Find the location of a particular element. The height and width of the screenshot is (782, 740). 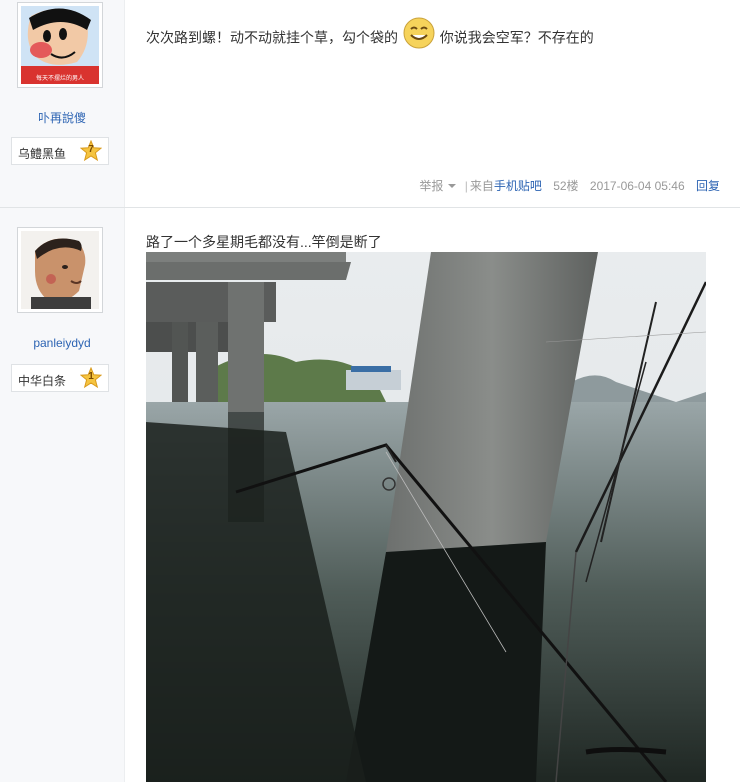

avatar-caption: 每天不摆烂的男人 is located at coordinates (60, 78).